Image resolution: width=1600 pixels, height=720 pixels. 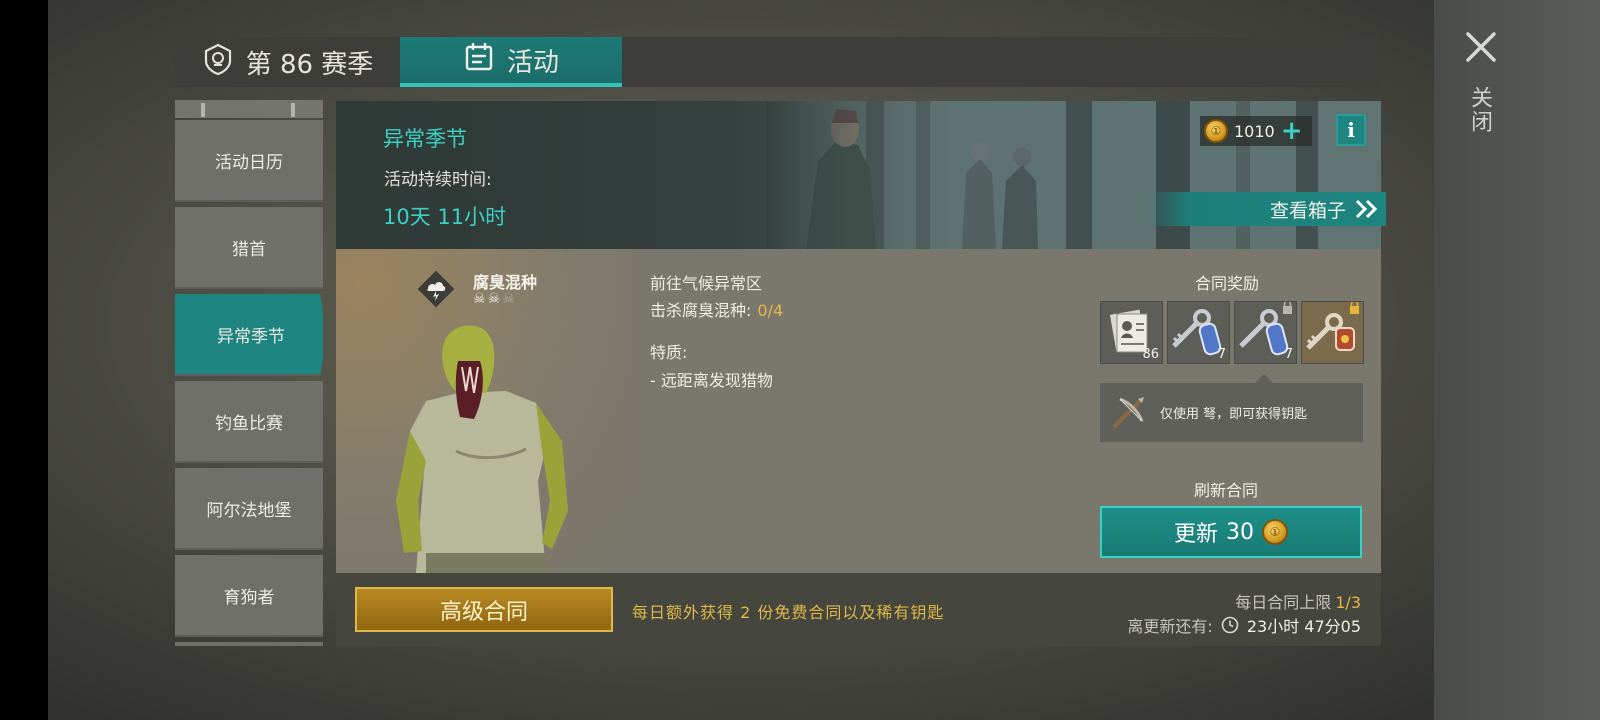 I want to click on daily-limit-value: 1/3, so click(x=1348, y=602).